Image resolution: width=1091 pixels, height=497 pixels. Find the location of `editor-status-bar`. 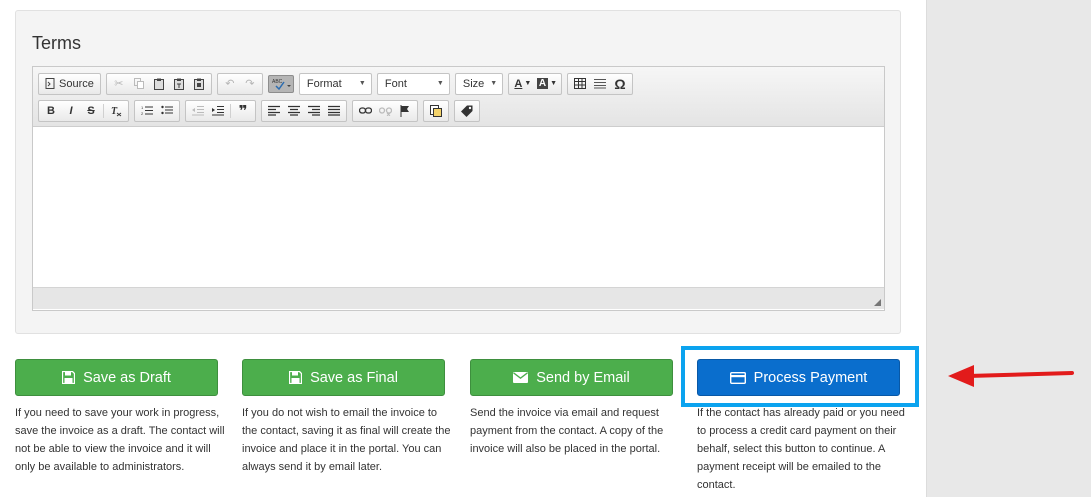

editor-status-bar is located at coordinates (458, 298).